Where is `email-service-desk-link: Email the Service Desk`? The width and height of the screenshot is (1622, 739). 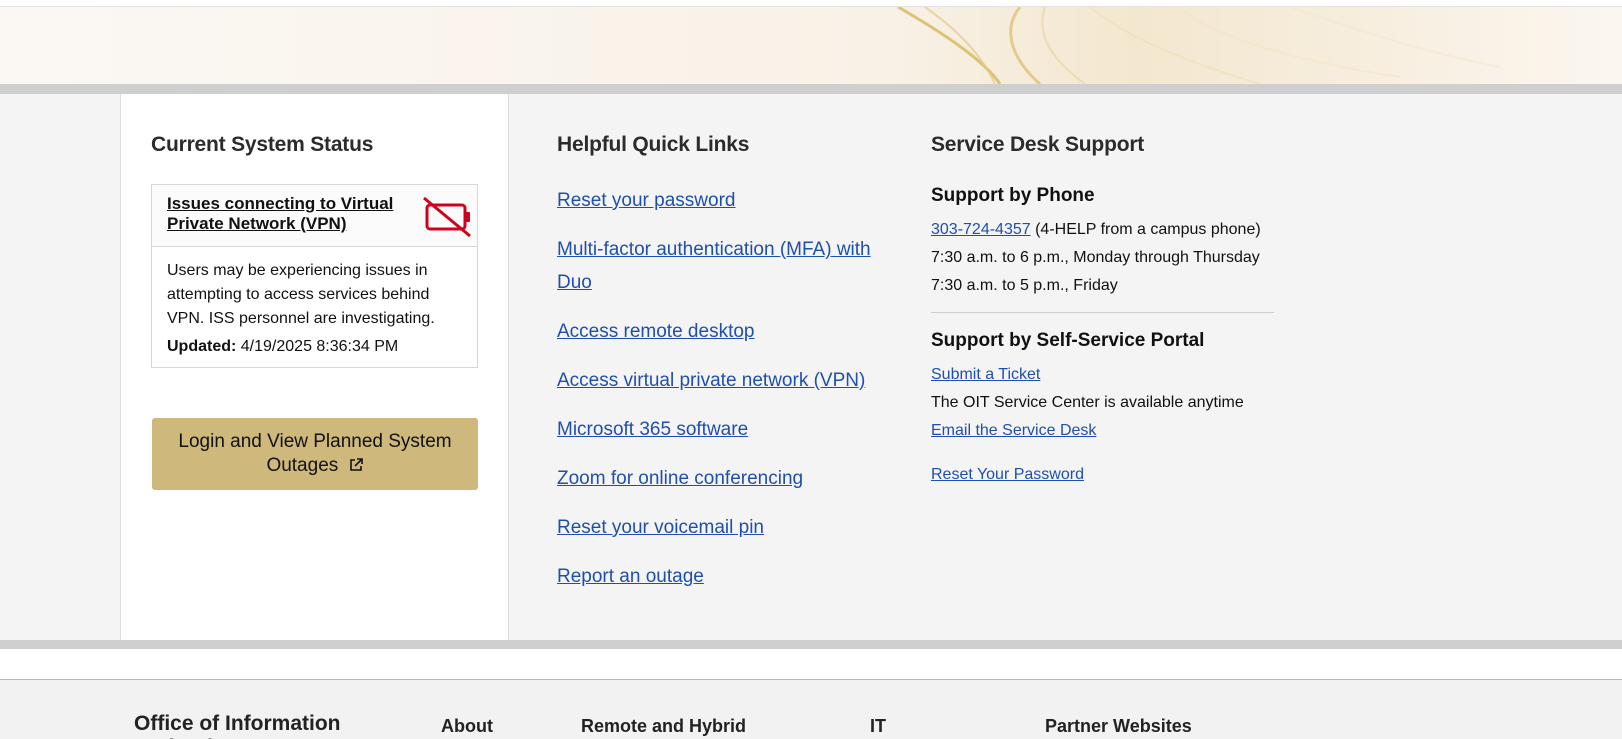
email-service-desk-link: Email the Service Desk is located at coordinates (1013, 430).